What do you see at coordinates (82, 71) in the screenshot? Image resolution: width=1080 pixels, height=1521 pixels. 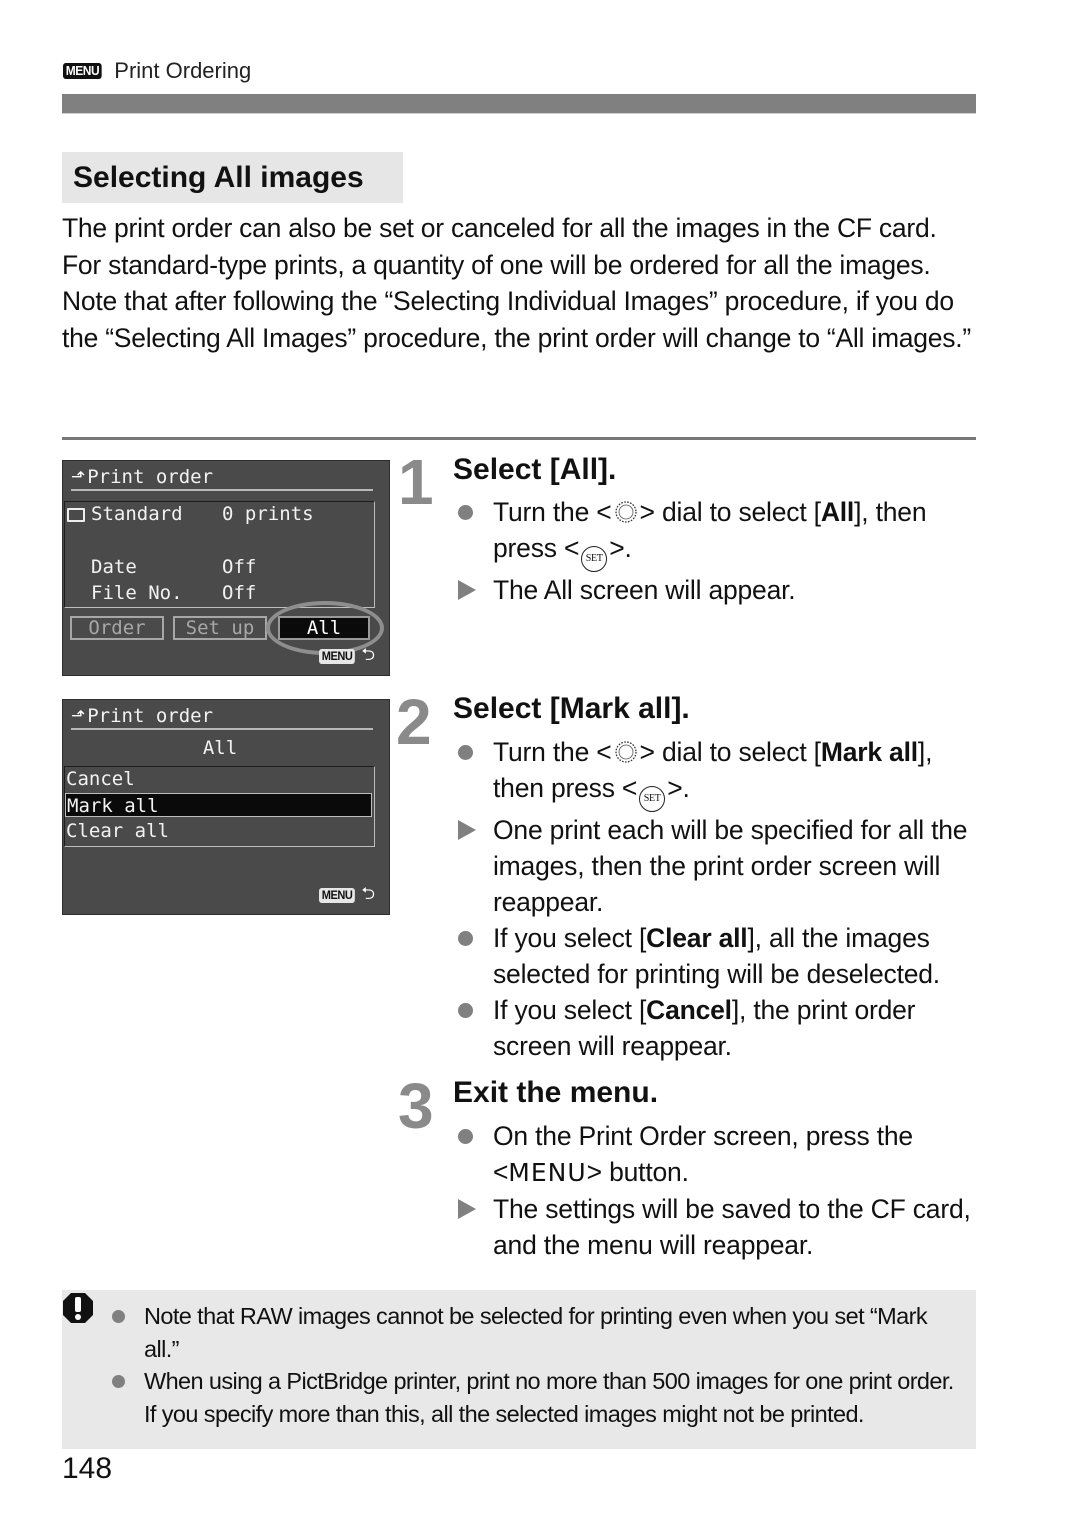 I see `menu-badge-icon: MENU` at bounding box center [82, 71].